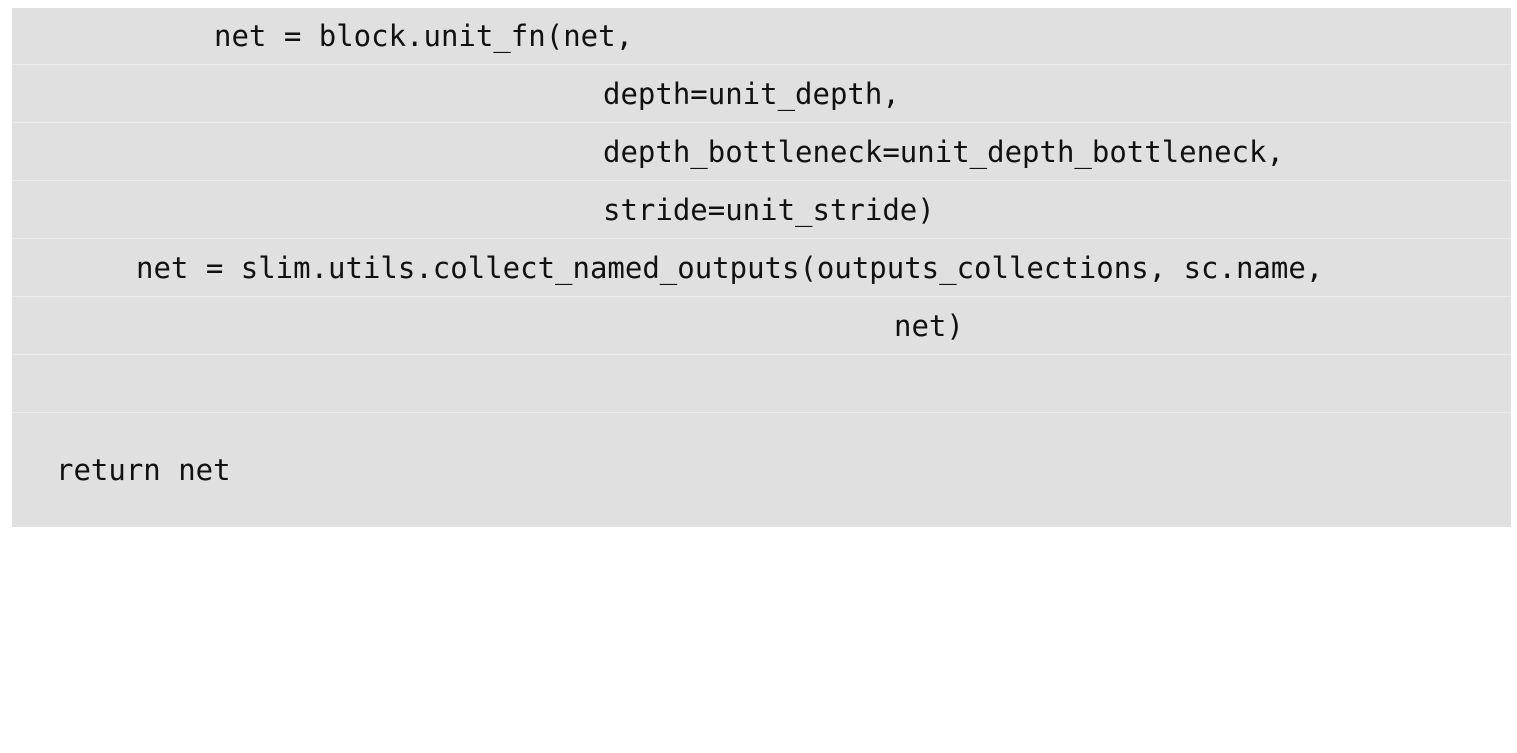 This screenshot has height=753, width=1517. I want to click on code-text: stride=unit_stride), so click(769, 210).